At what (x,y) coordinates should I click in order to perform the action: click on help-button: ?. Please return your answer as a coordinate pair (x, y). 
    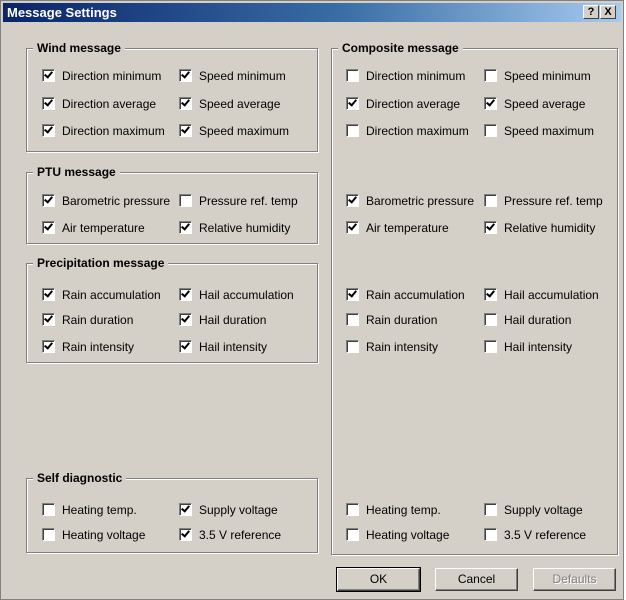
    Looking at the image, I should click on (591, 12).